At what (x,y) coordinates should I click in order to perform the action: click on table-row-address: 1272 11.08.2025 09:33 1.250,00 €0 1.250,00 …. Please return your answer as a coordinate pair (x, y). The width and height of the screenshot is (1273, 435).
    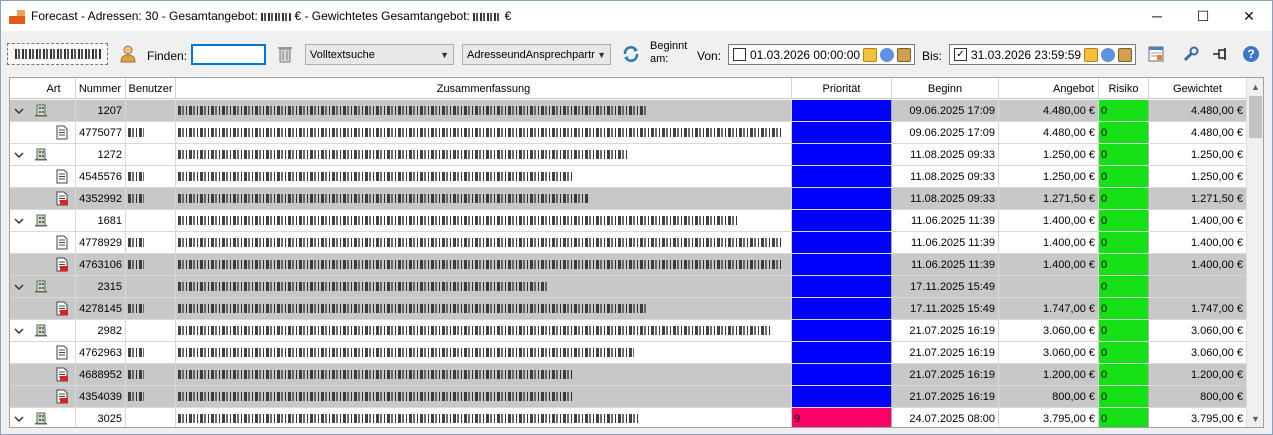
    Looking at the image, I should click on (628, 155).